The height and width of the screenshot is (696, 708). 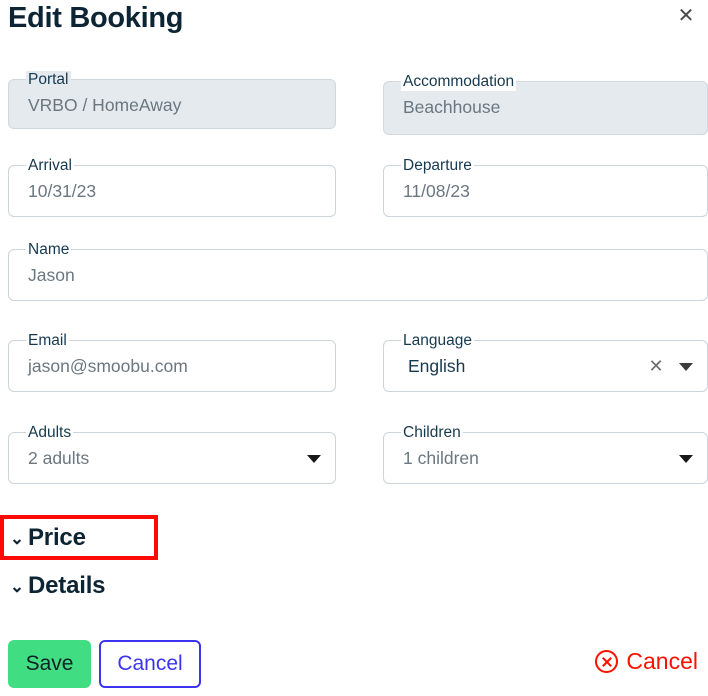 What do you see at coordinates (50, 433) in the screenshot?
I see `adults-label: Adults` at bounding box center [50, 433].